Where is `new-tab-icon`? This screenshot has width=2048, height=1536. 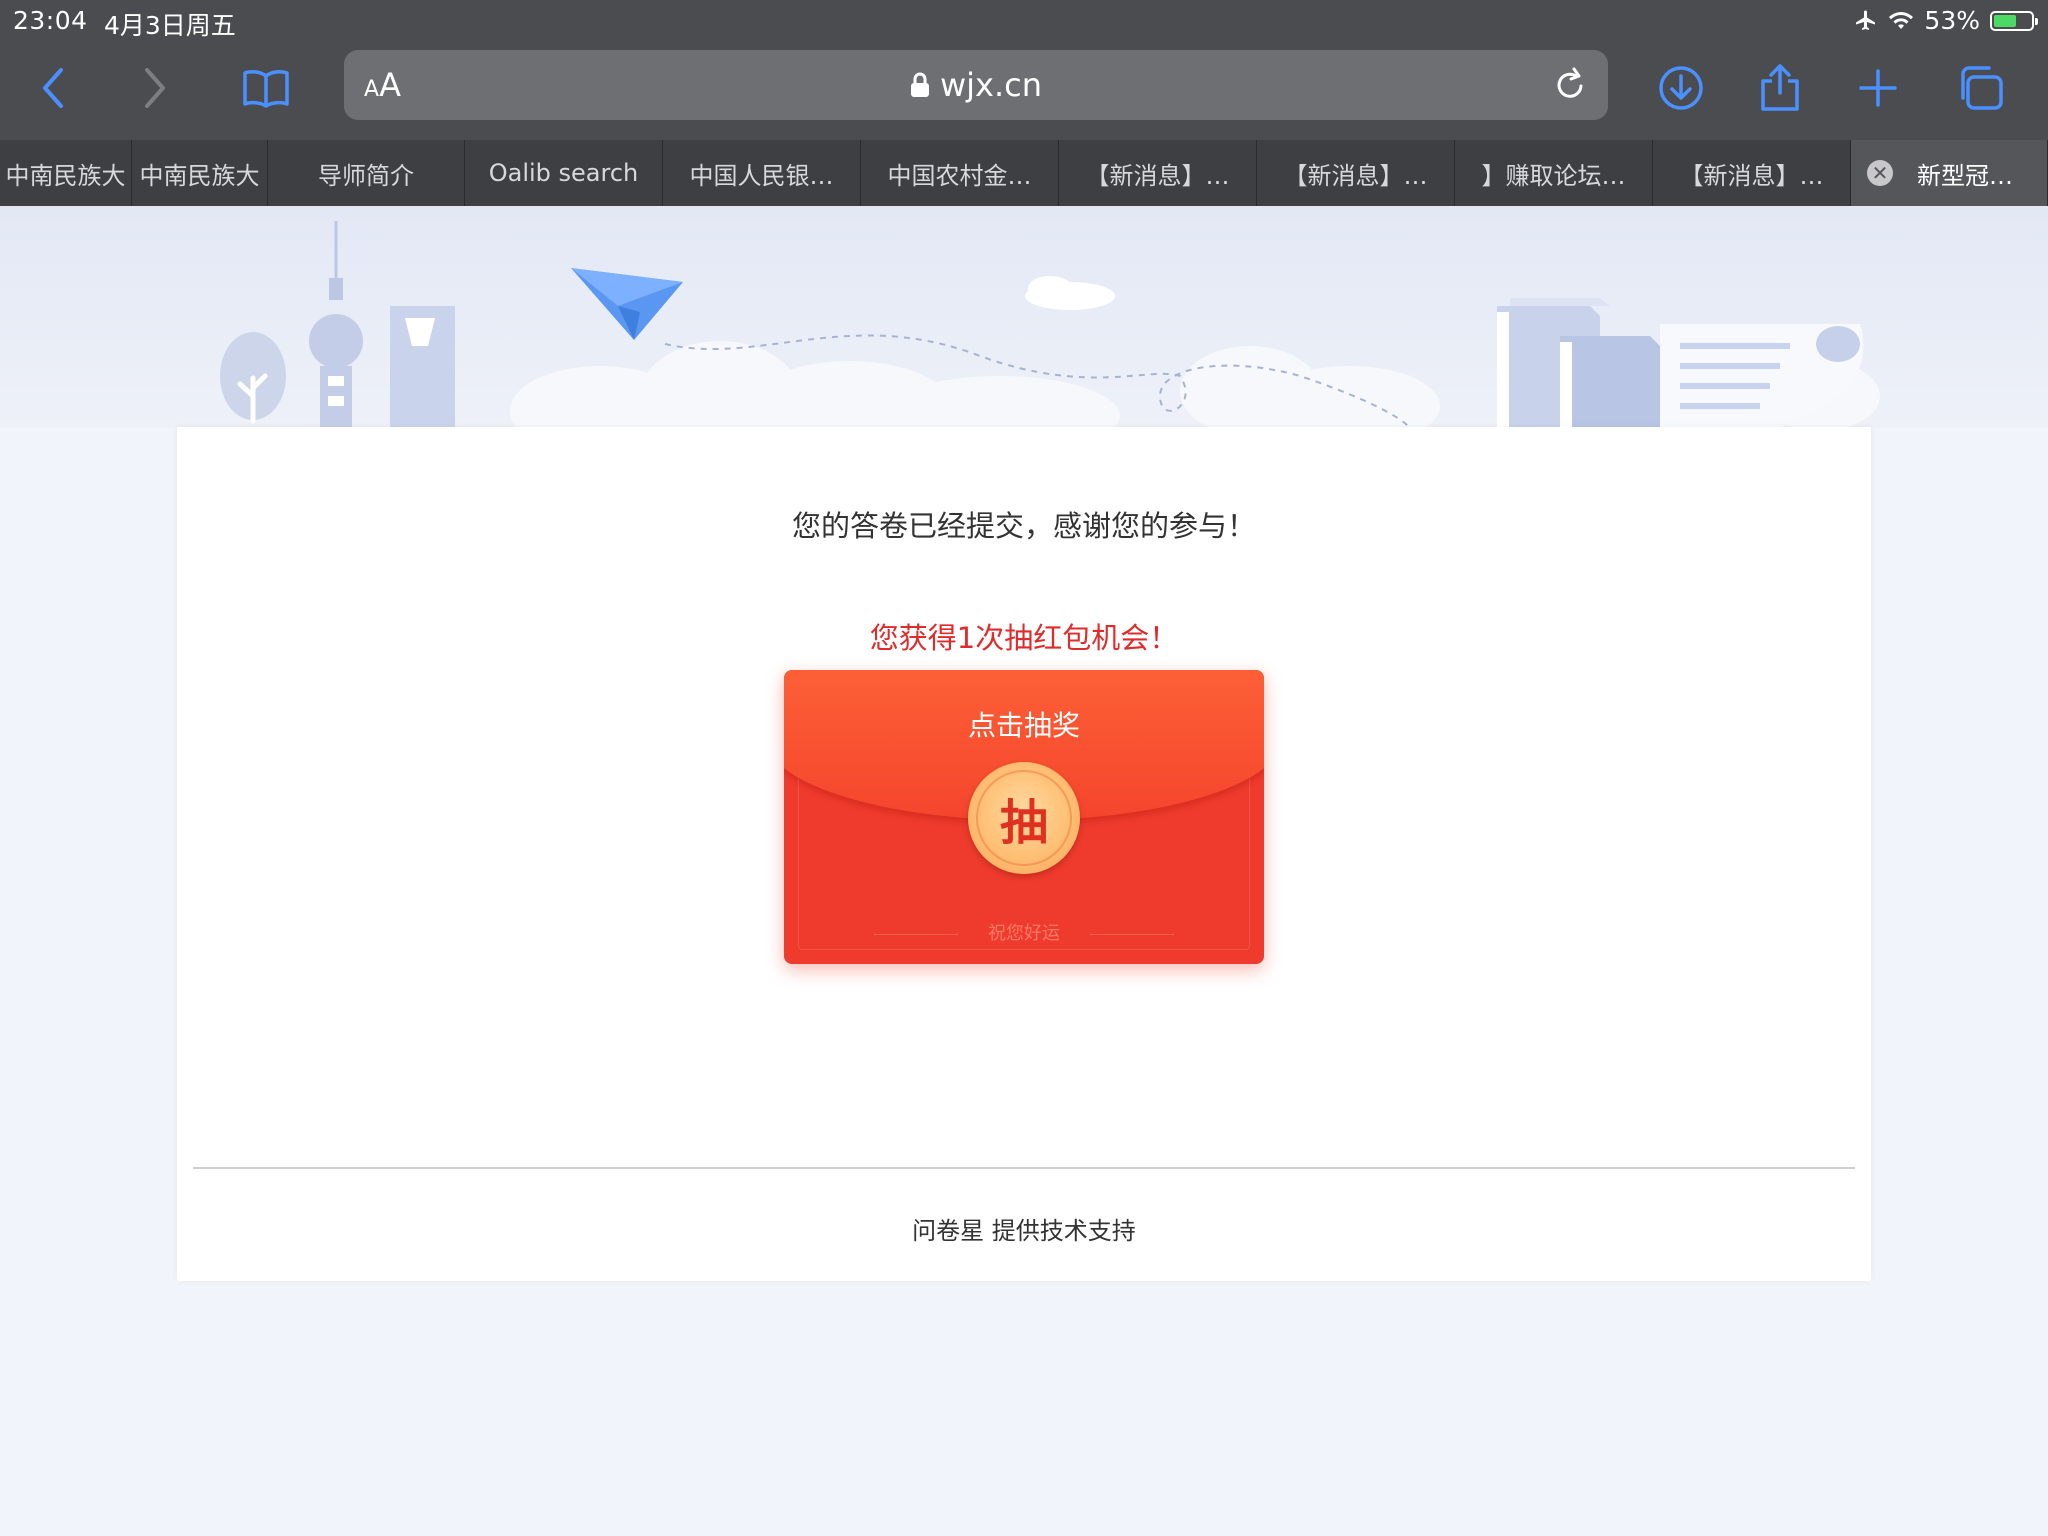 new-tab-icon is located at coordinates (1878, 88).